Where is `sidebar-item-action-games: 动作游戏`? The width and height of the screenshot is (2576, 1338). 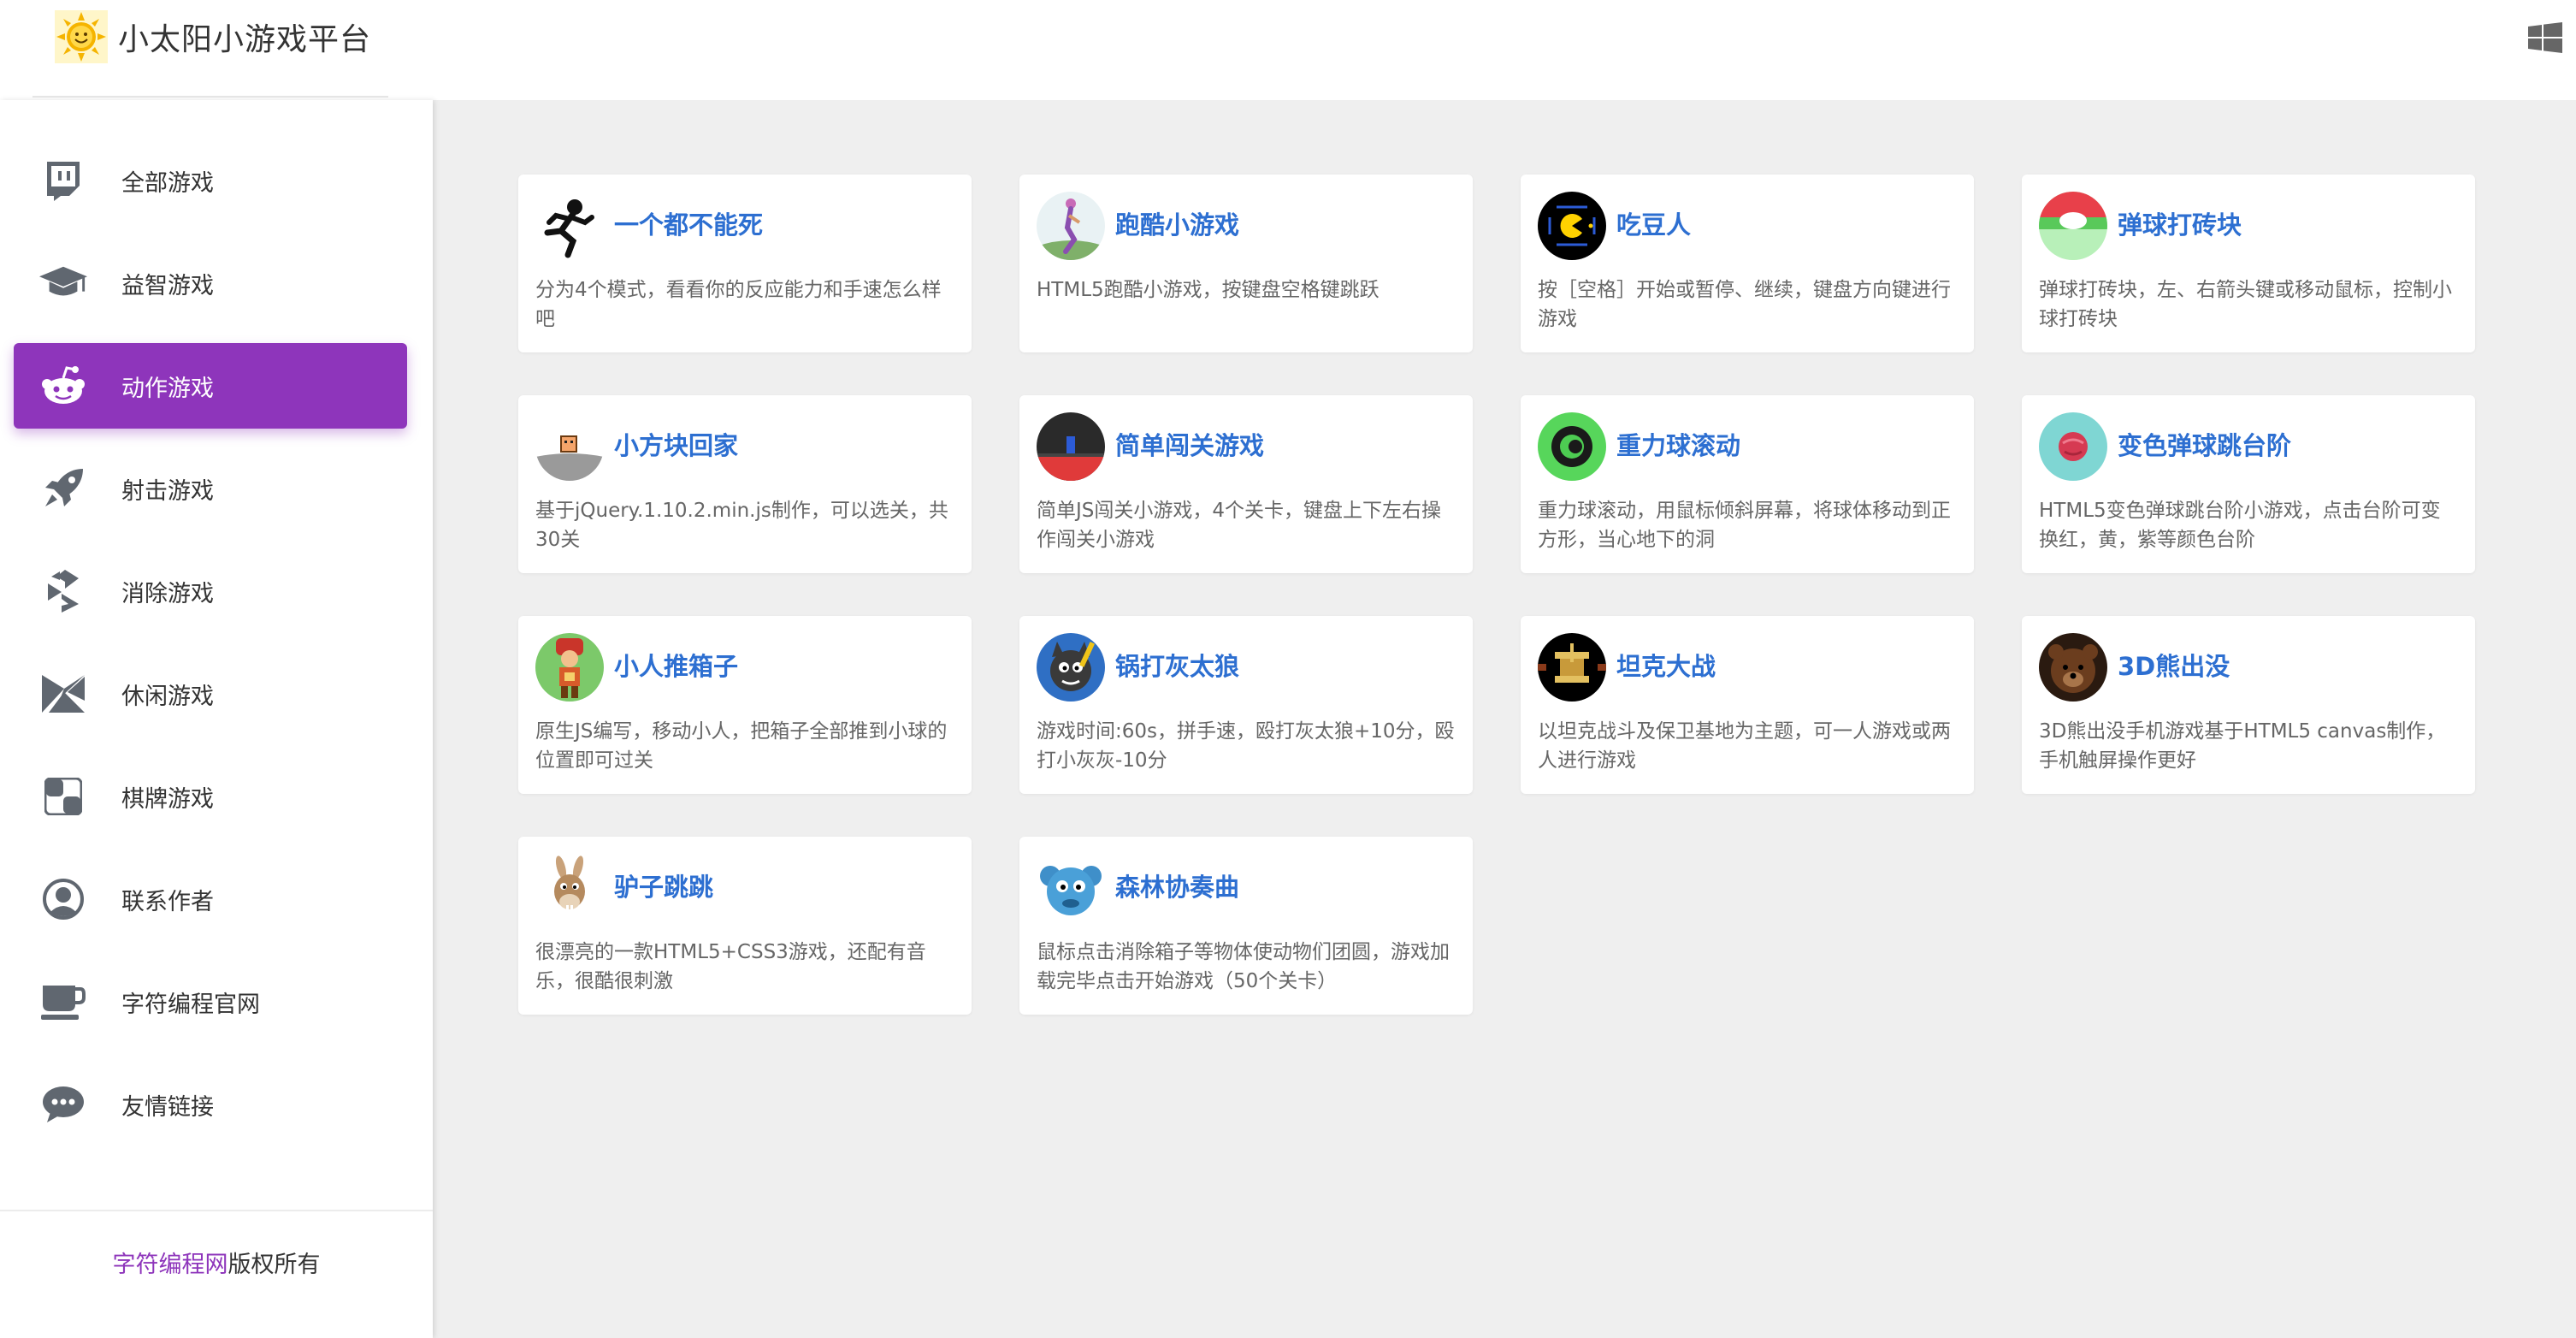 sidebar-item-action-games: 动作游戏 is located at coordinates (210, 386).